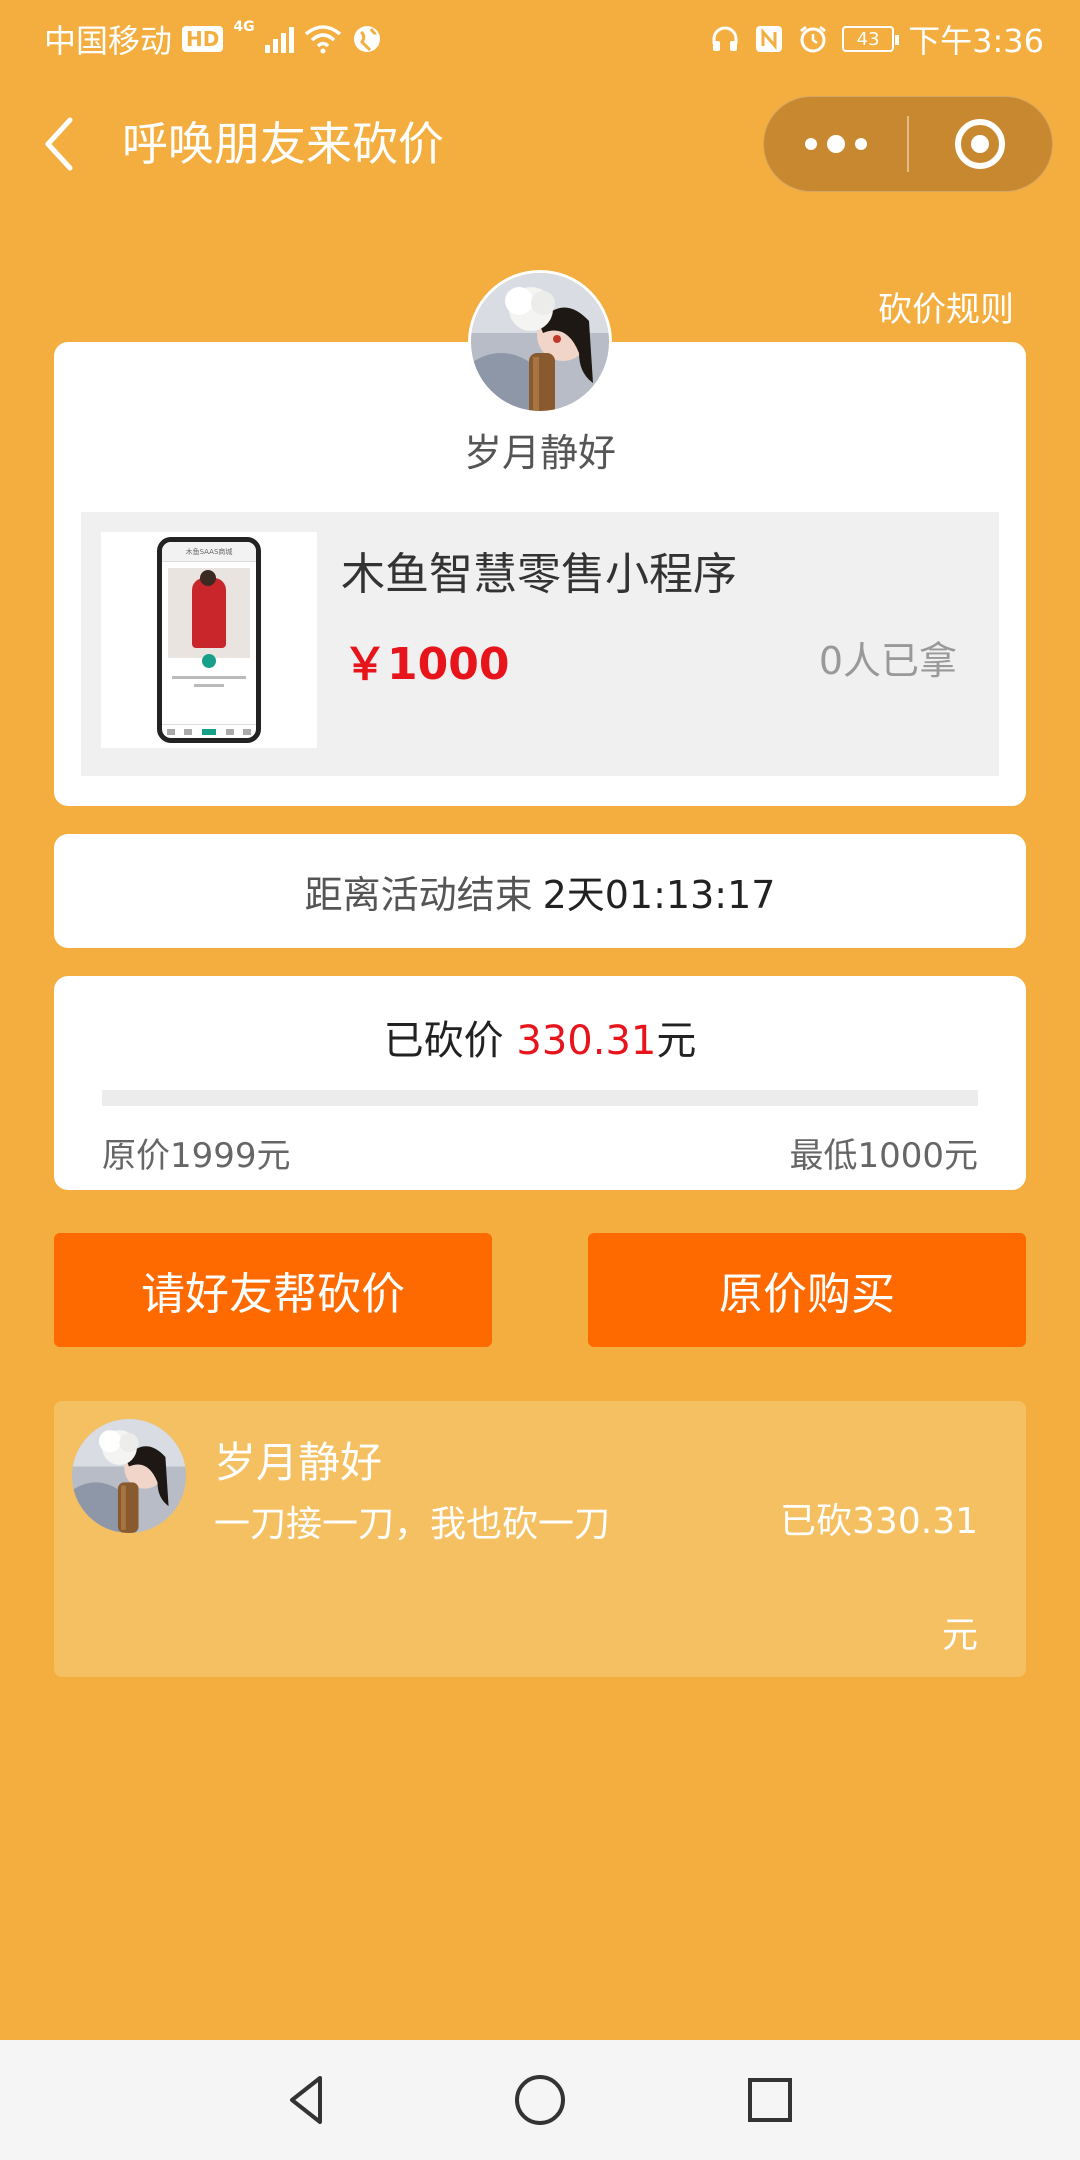 Image resolution: width=1080 pixels, height=2160 pixels. What do you see at coordinates (976, 41) in the screenshot?
I see `clock-label: 下午3:36` at bounding box center [976, 41].